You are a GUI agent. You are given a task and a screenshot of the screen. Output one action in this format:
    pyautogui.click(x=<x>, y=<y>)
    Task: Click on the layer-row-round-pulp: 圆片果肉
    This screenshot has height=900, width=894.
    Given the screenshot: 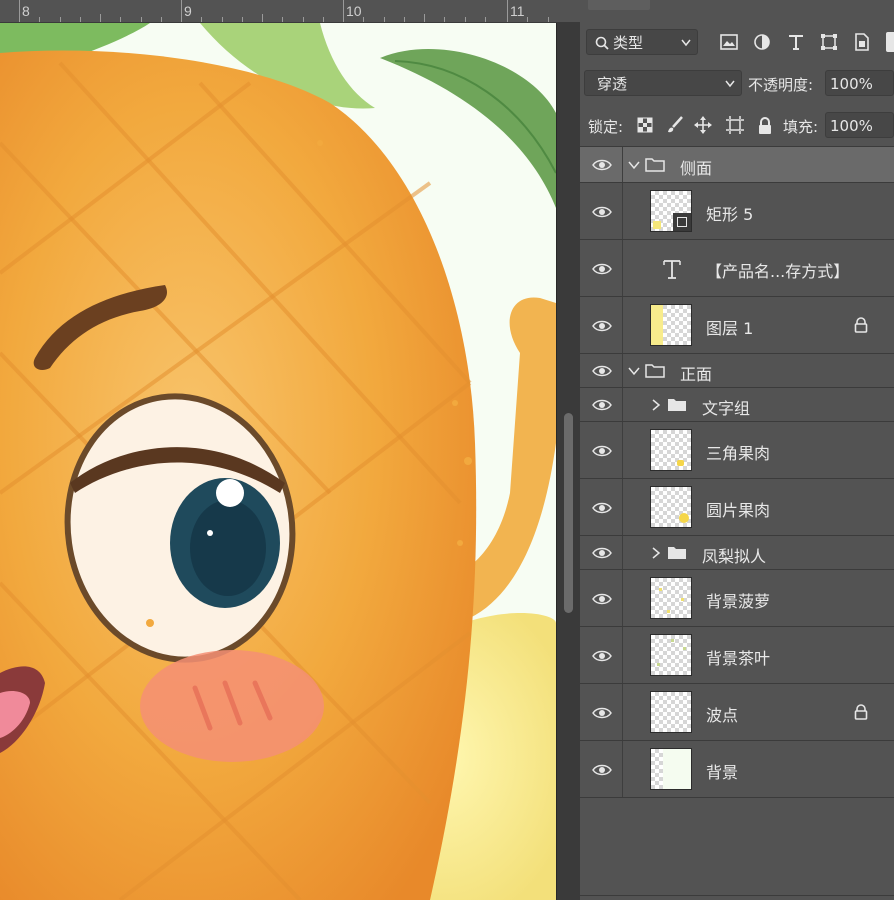 What is the action you would take?
    pyautogui.click(x=737, y=507)
    